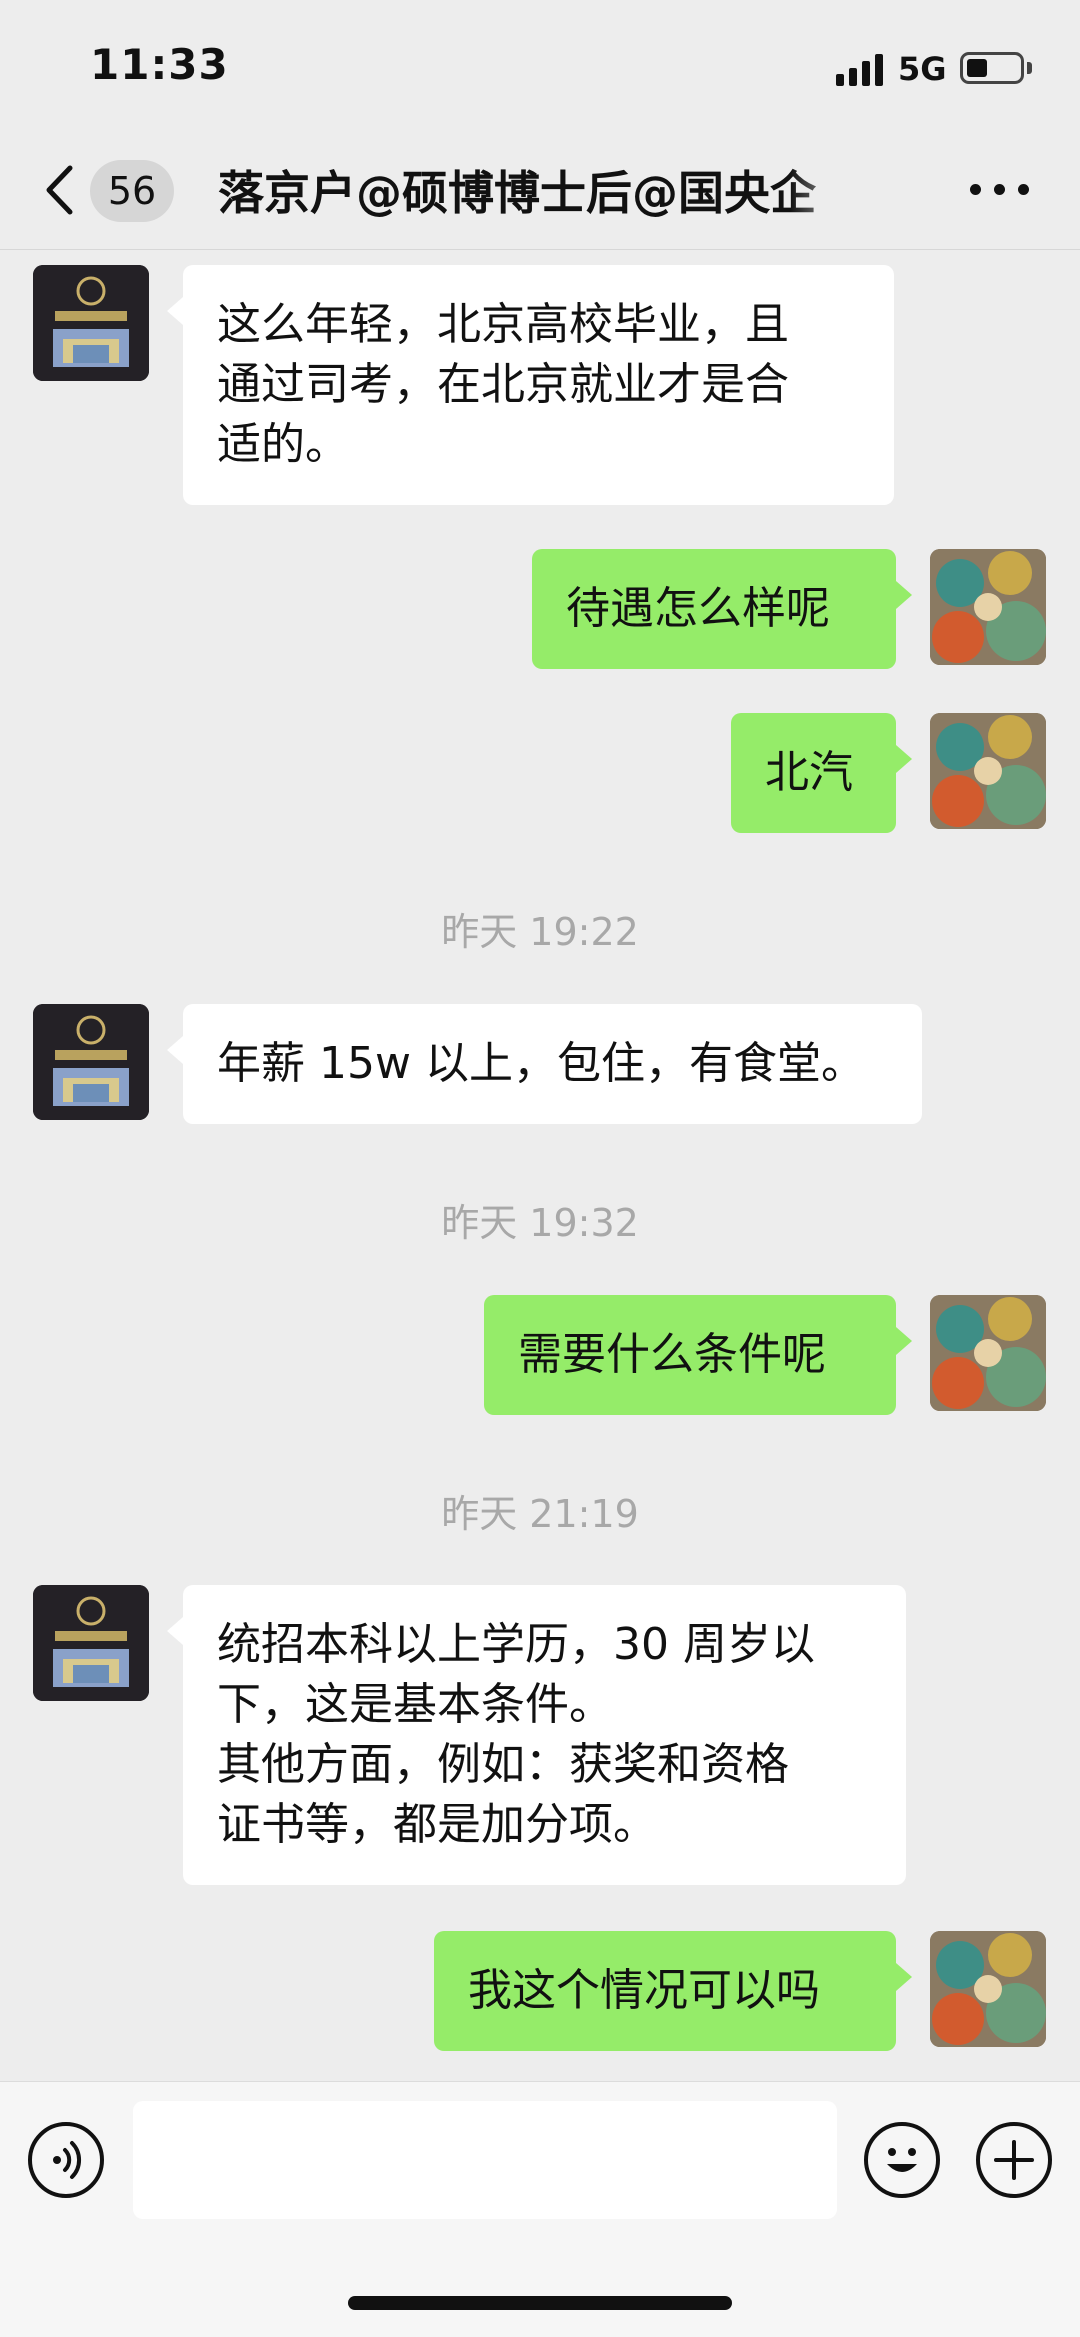 The width and height of the screenshot is (1080, 2337). Describe the element at coordinates (1029, 68) in the screenshot. I see `battery-tip` at that location.